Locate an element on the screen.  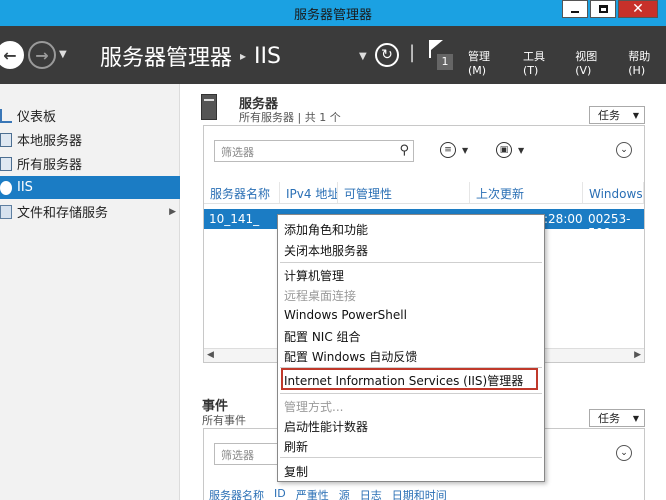
breadcrumb-dropdown-icon: ▼ is located at coordinates (363, 56).